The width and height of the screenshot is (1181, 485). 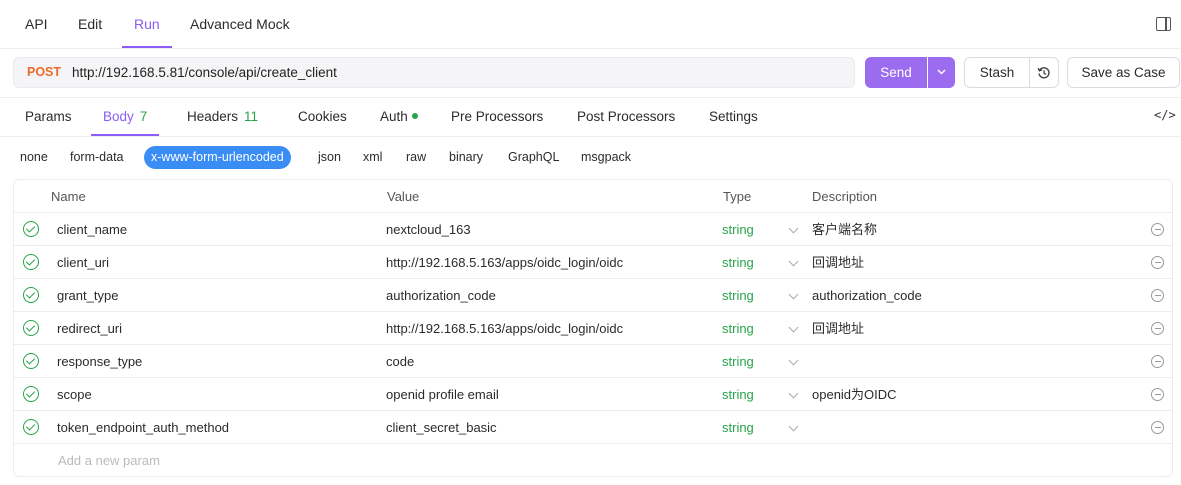 I want to click on tab-params: Params, so click(x=48, y=117).